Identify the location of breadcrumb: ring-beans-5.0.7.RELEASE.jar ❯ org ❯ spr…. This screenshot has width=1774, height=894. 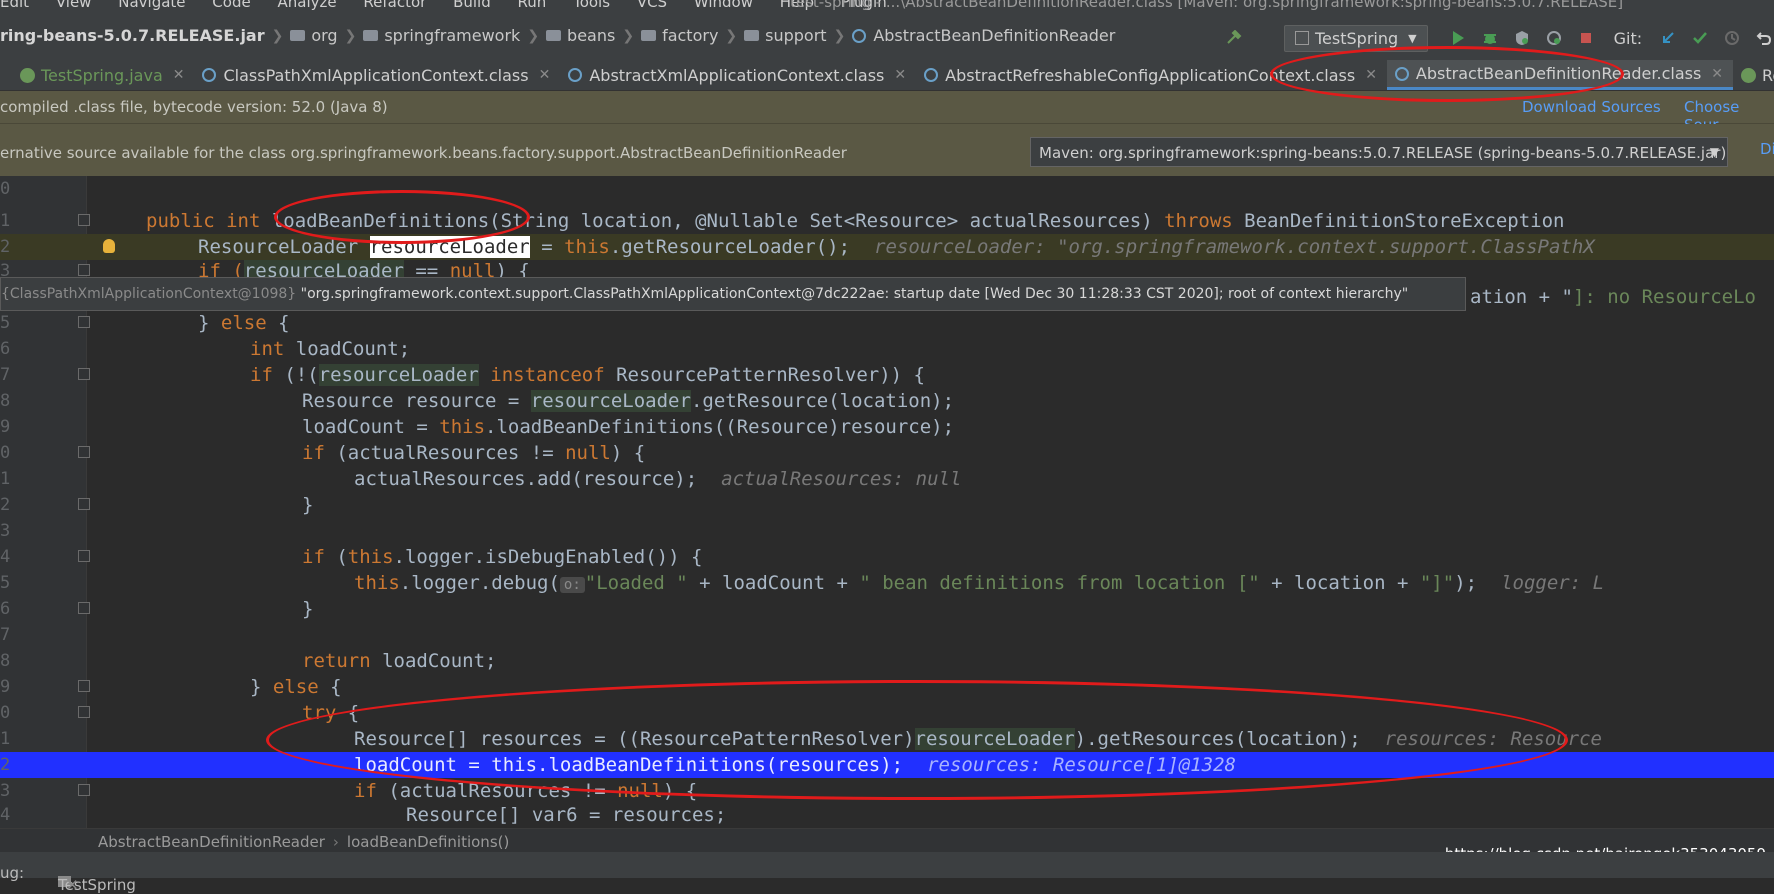
(557, 35).